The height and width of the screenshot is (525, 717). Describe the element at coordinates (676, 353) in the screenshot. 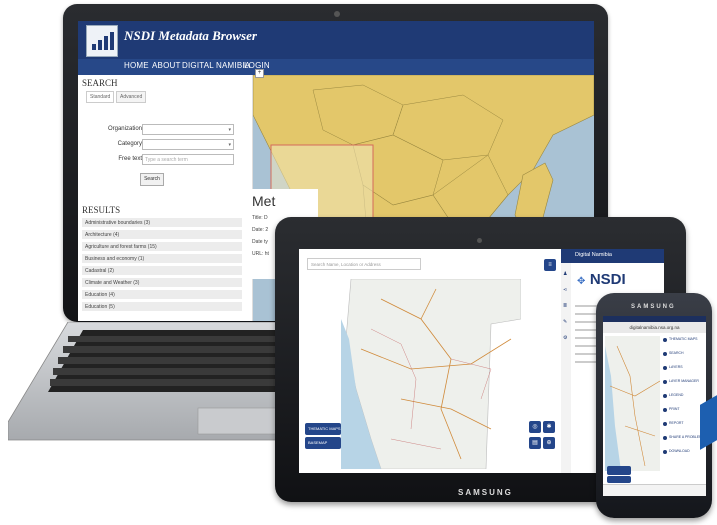

I see `menu-item: SEARCH` at that location.